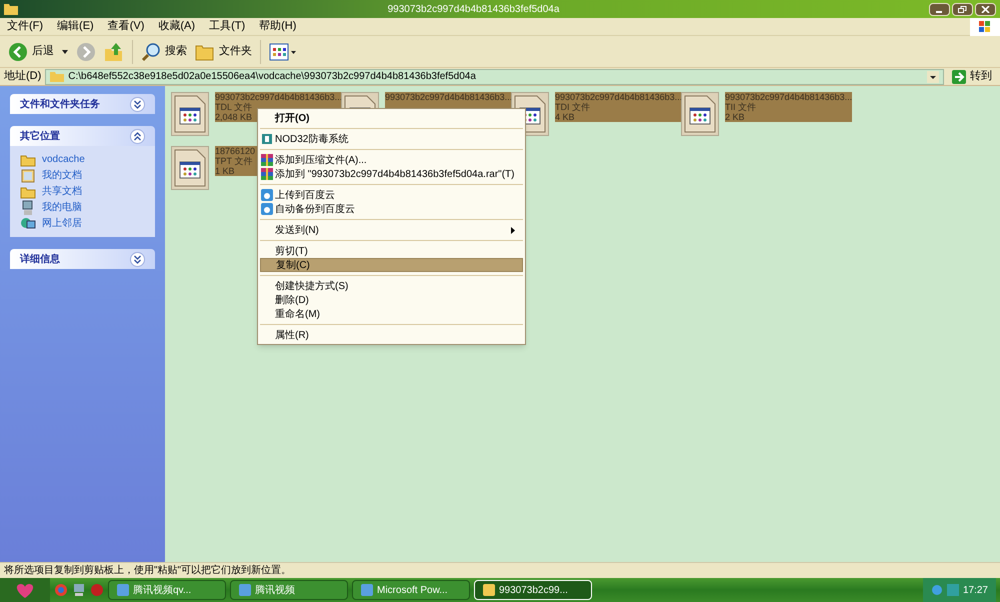 This screenshot has height=602, width=1000. Describe the element at coordinates (572, 107) in the screenshot. I see `file-type: TDI 文件` at that location.